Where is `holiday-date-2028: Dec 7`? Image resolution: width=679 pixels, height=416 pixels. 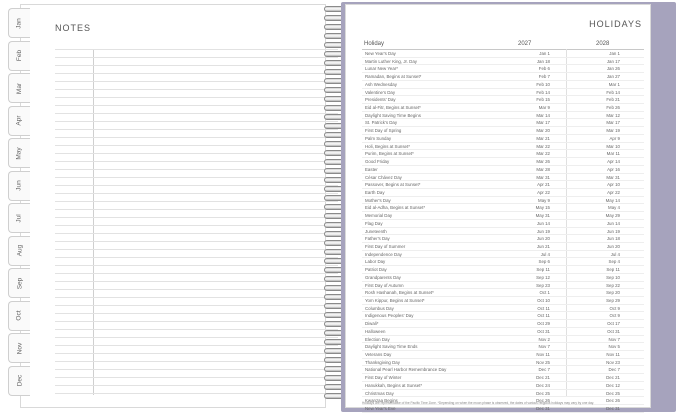
holiday-date-2028: Dec 7 is located at coordinates (614, 370).